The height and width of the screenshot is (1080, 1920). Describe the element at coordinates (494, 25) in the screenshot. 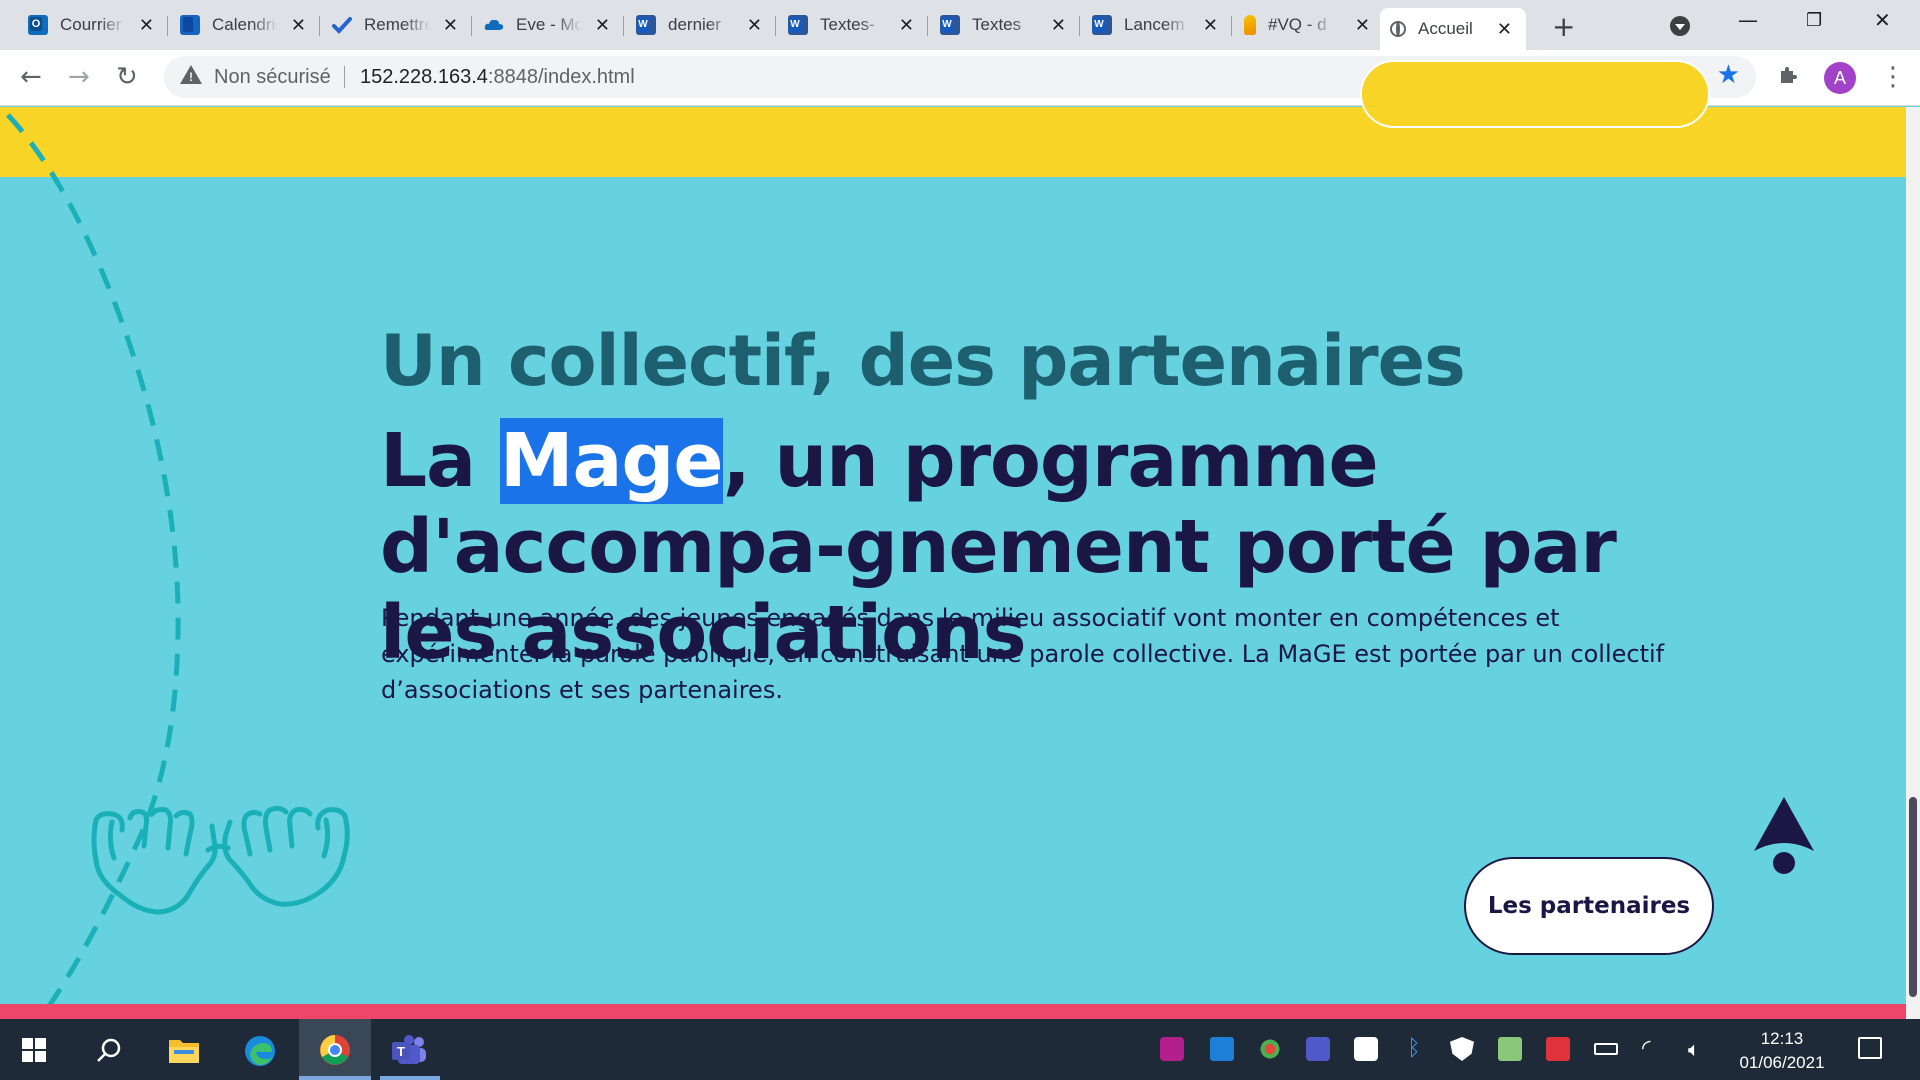

I see `onedrive-icon` at that location.